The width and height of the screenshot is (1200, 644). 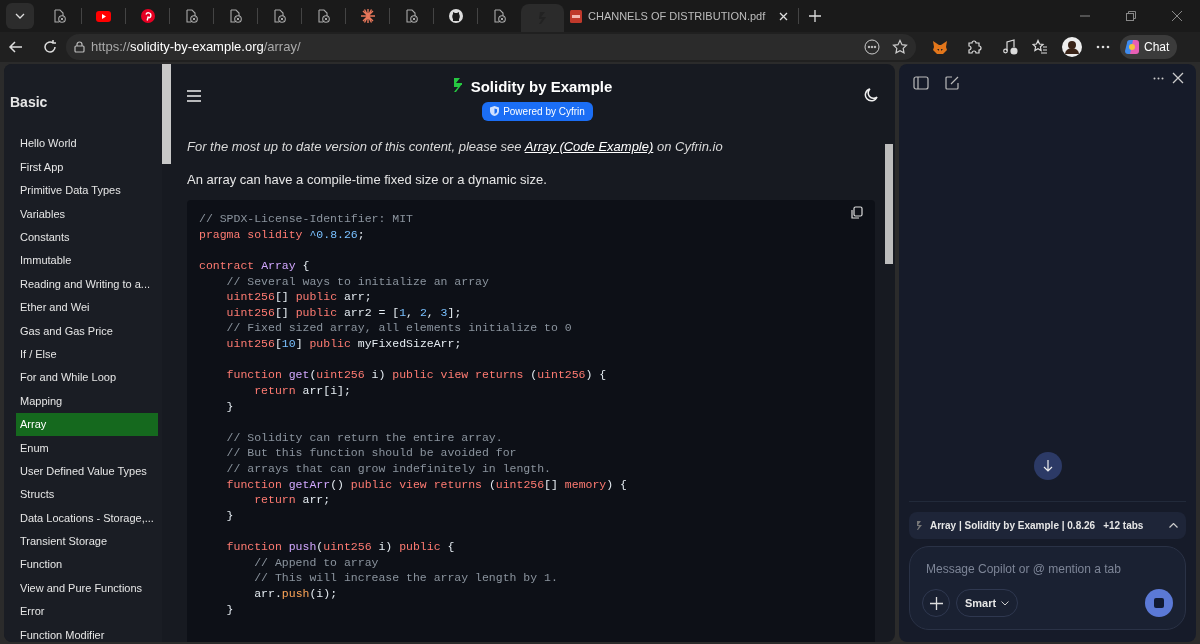 I want to click on sidebar-link: Variables, so click(x=87, y=214).